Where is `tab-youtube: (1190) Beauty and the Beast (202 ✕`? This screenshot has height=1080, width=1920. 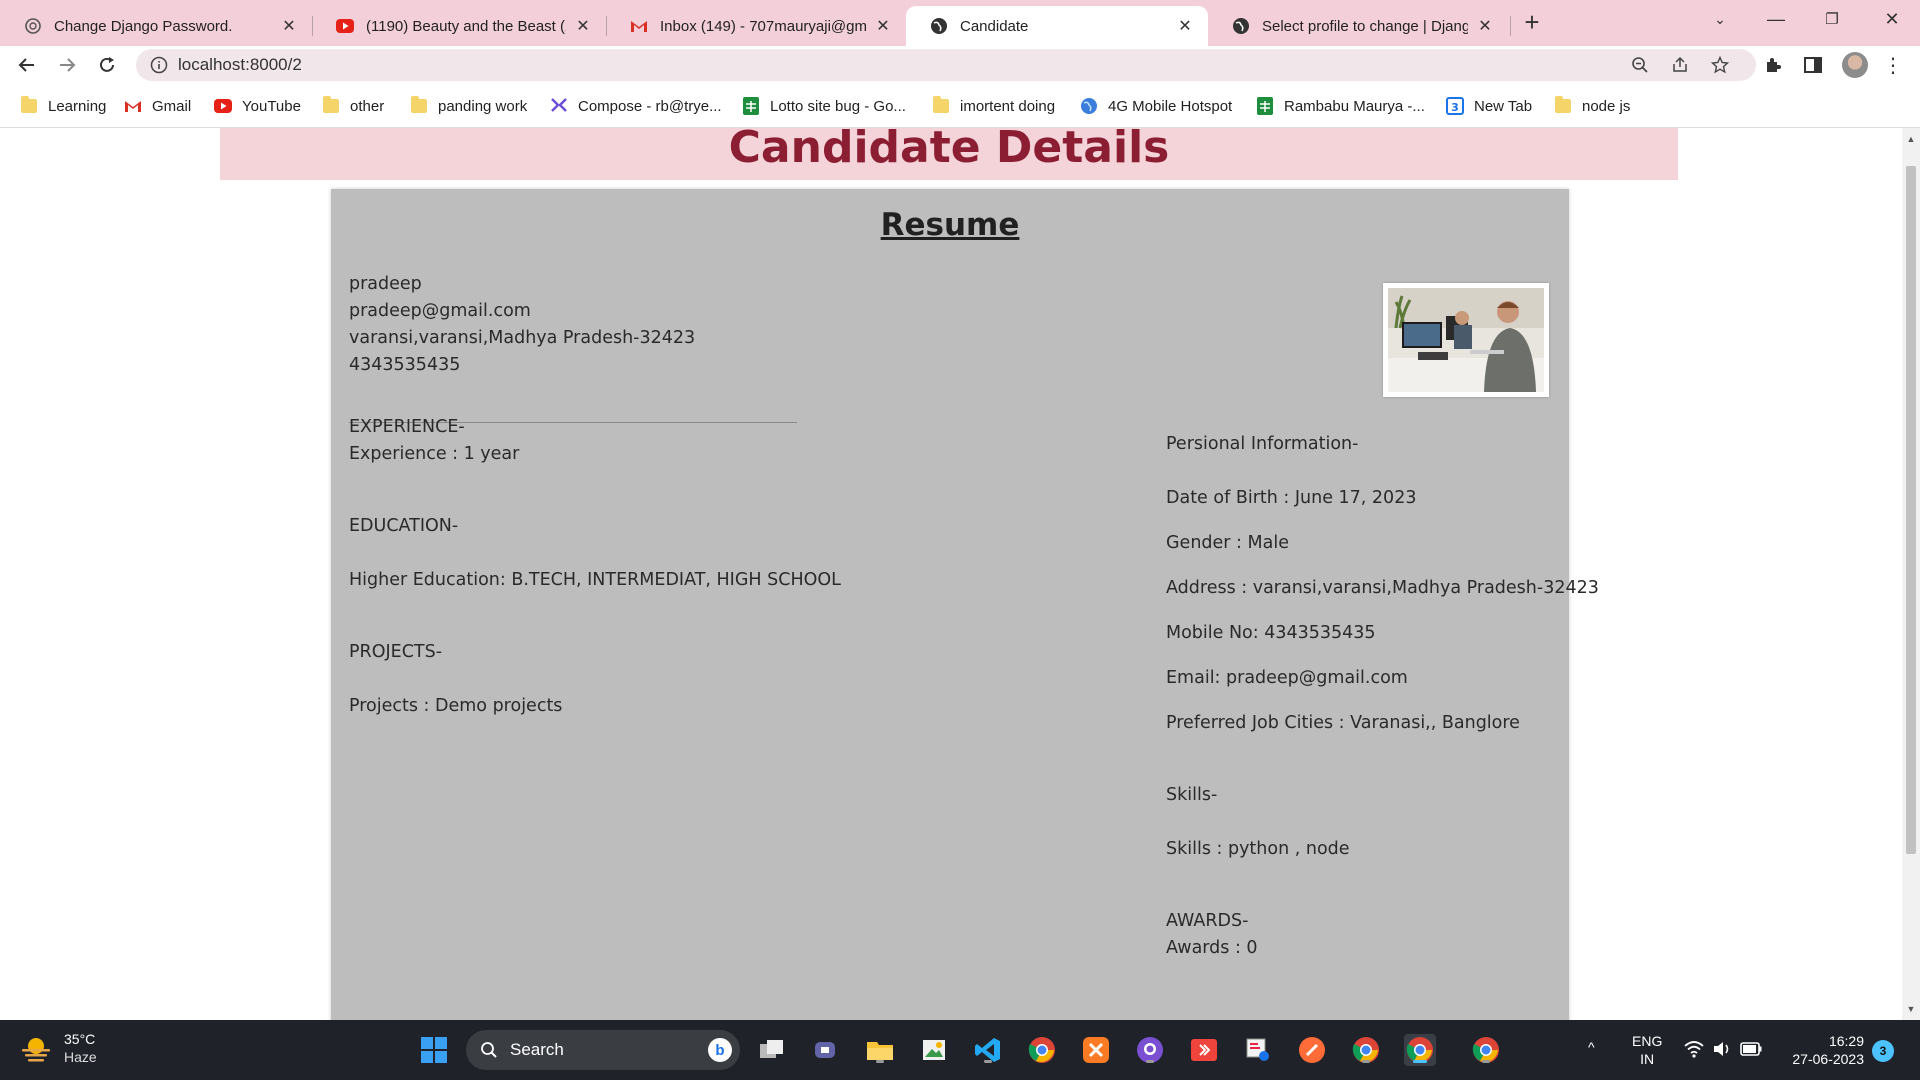
tab-youtube: (1190) Beauty and the Beast (202 ✕ is located at coordinates (459, 26).